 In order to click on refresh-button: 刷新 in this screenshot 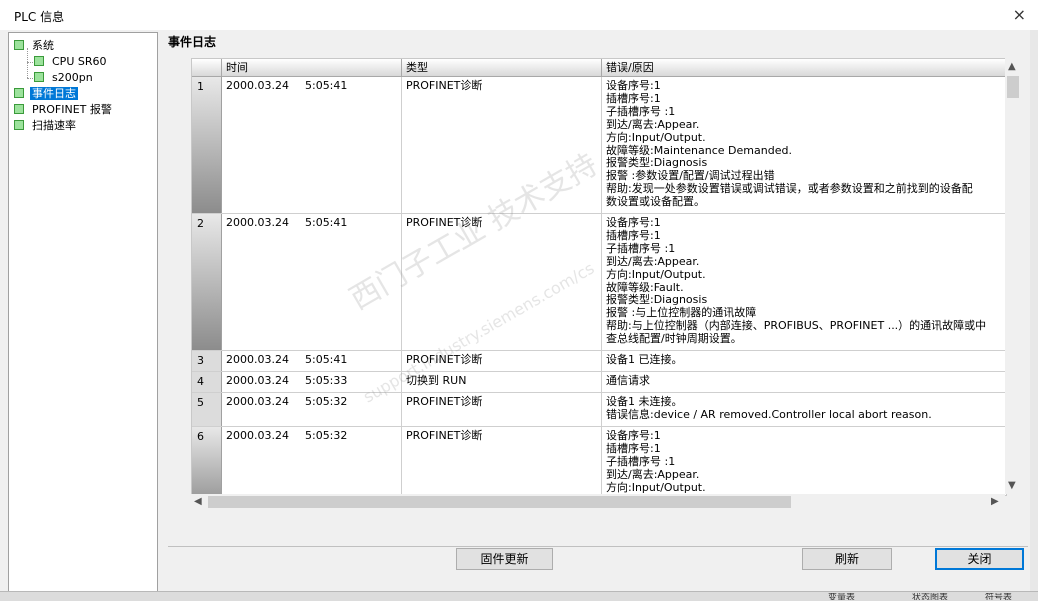, I will do `click(847, 559)`.